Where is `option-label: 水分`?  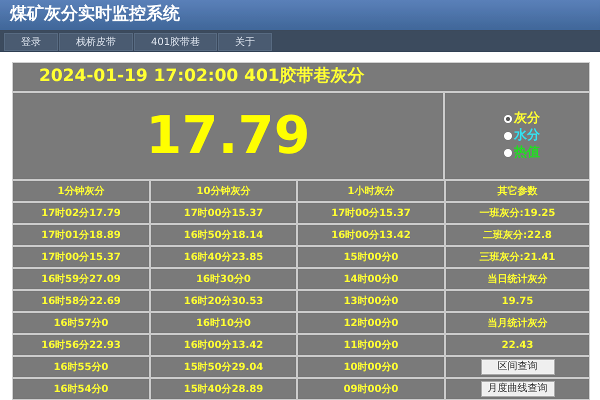 option-label: 水分 is located at coordinates (527, 136).